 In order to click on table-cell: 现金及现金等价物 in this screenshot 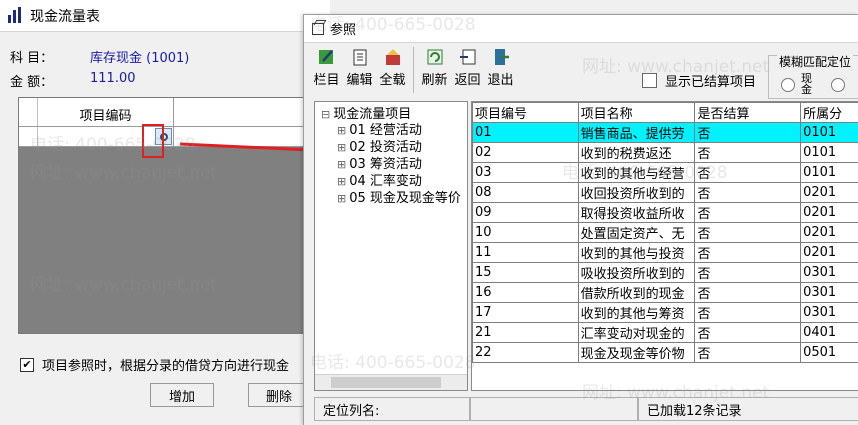, I will do `click(636, 352)`.